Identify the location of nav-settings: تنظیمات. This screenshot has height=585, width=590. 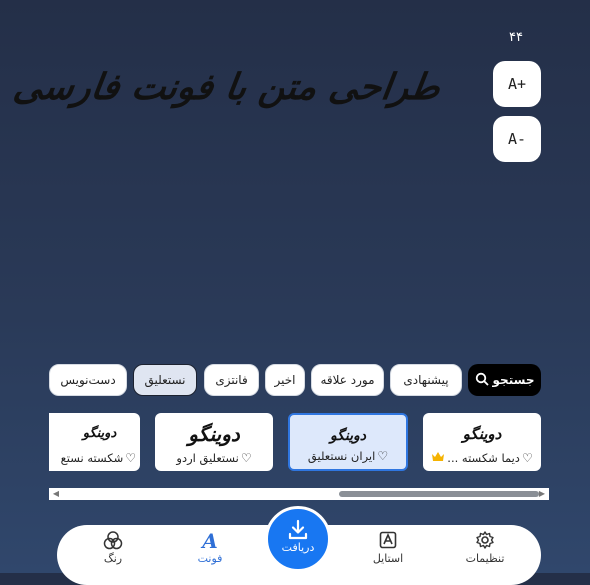
(485, 550).